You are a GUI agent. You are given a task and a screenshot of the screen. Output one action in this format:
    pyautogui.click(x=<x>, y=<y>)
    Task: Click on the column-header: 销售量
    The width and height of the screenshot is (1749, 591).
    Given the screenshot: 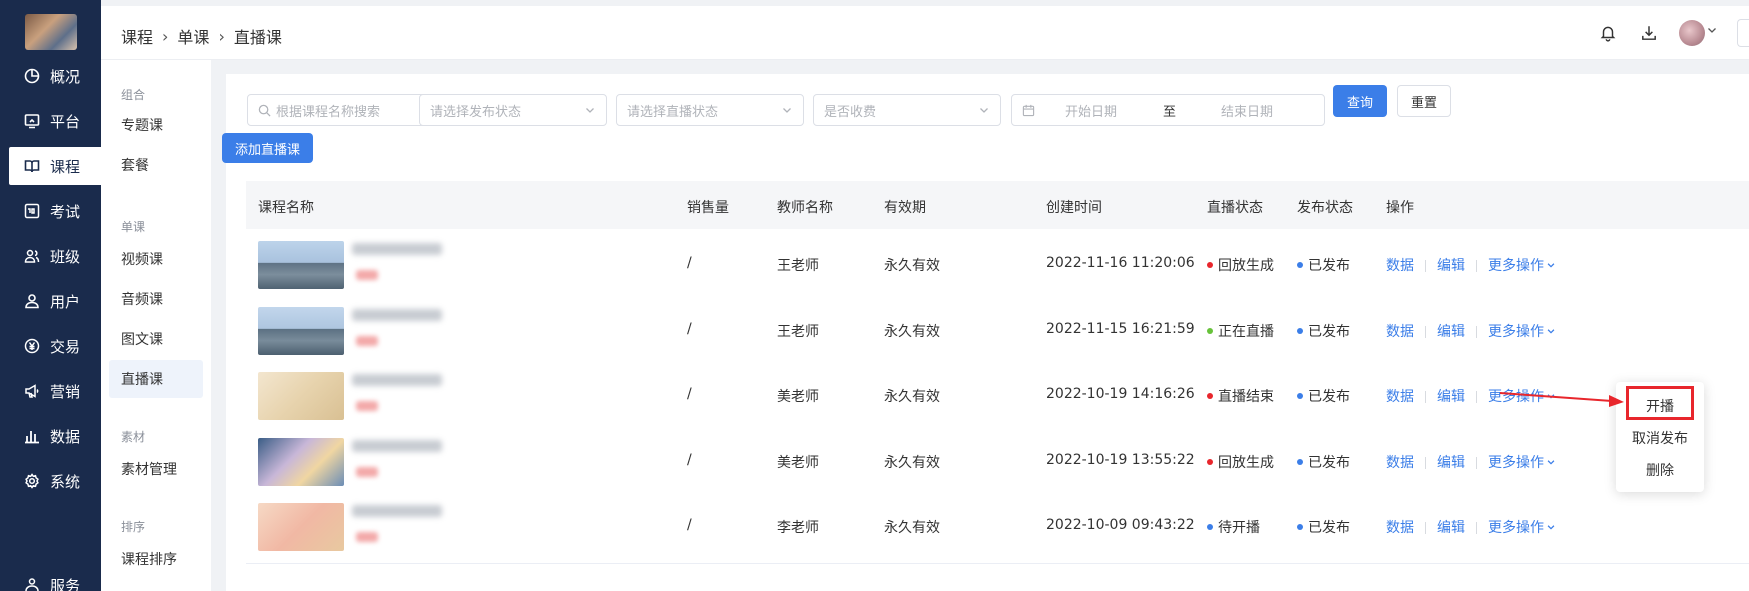 What is the action you would take?
    pyautogui.click(x=708, y=208)
    